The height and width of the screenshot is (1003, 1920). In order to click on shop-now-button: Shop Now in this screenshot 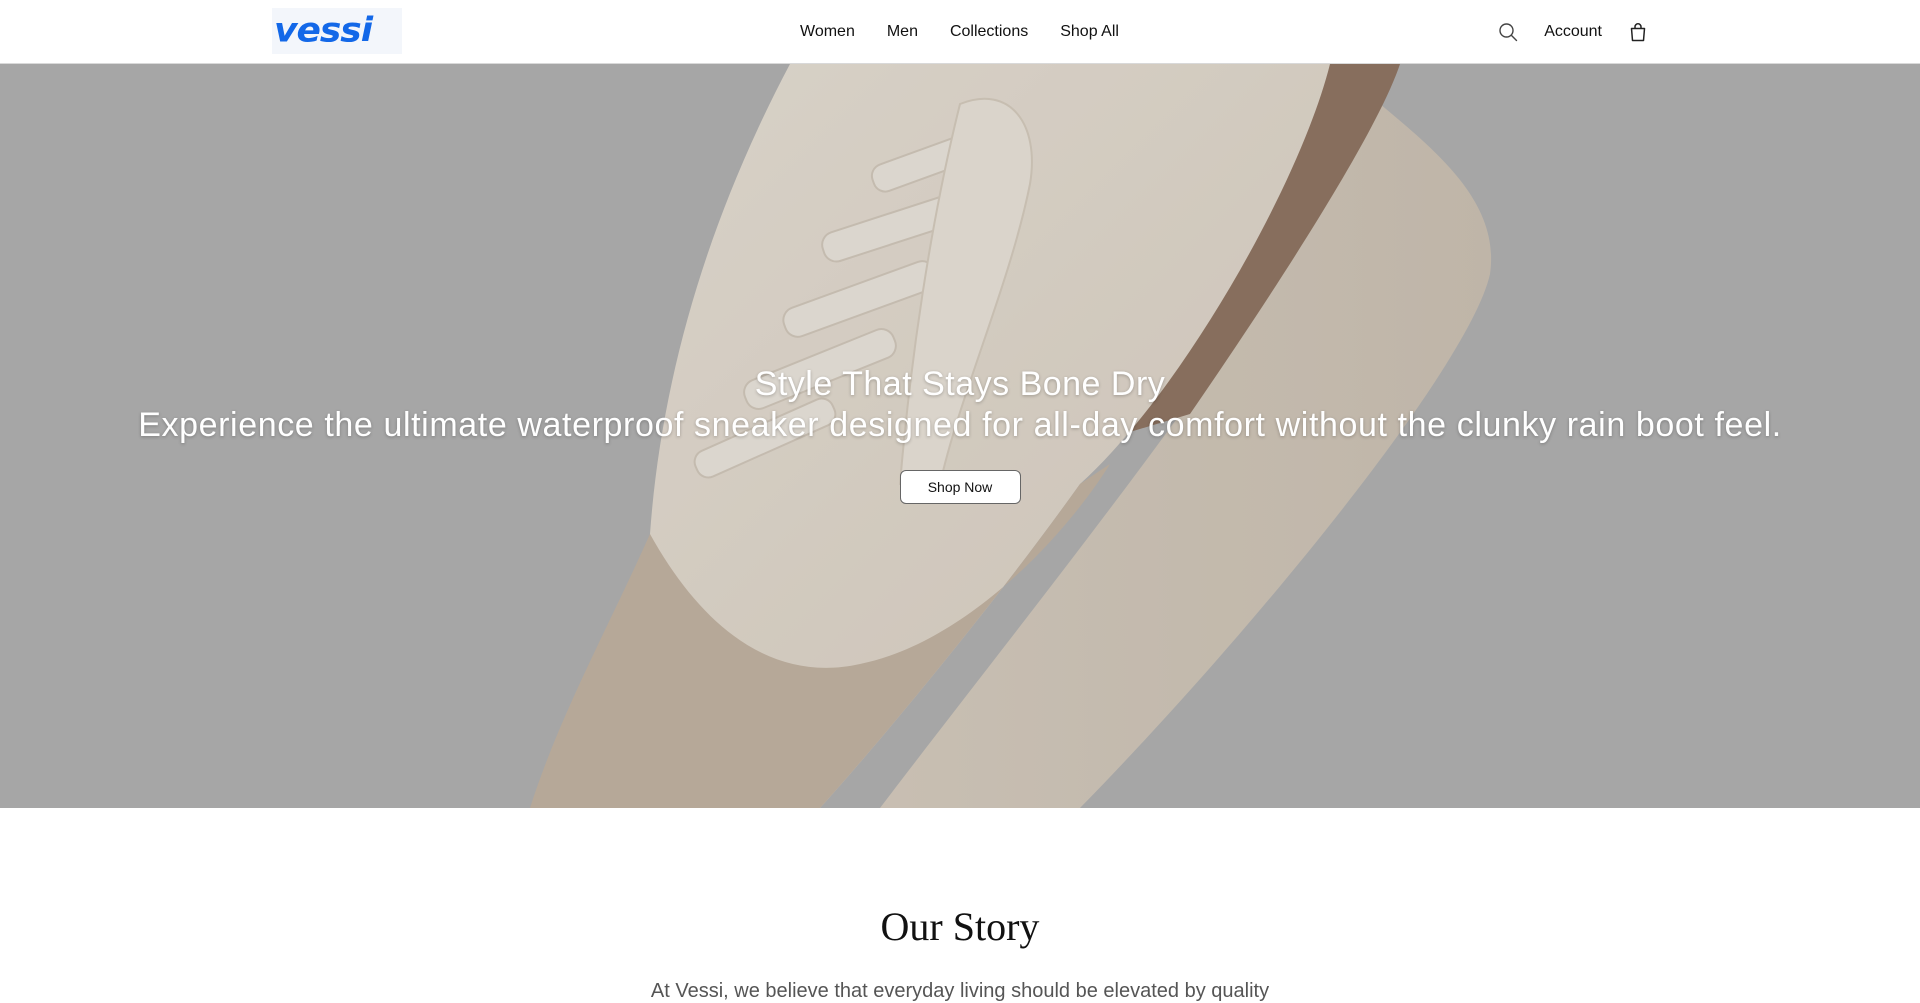, I will do `click(960, 487)`.